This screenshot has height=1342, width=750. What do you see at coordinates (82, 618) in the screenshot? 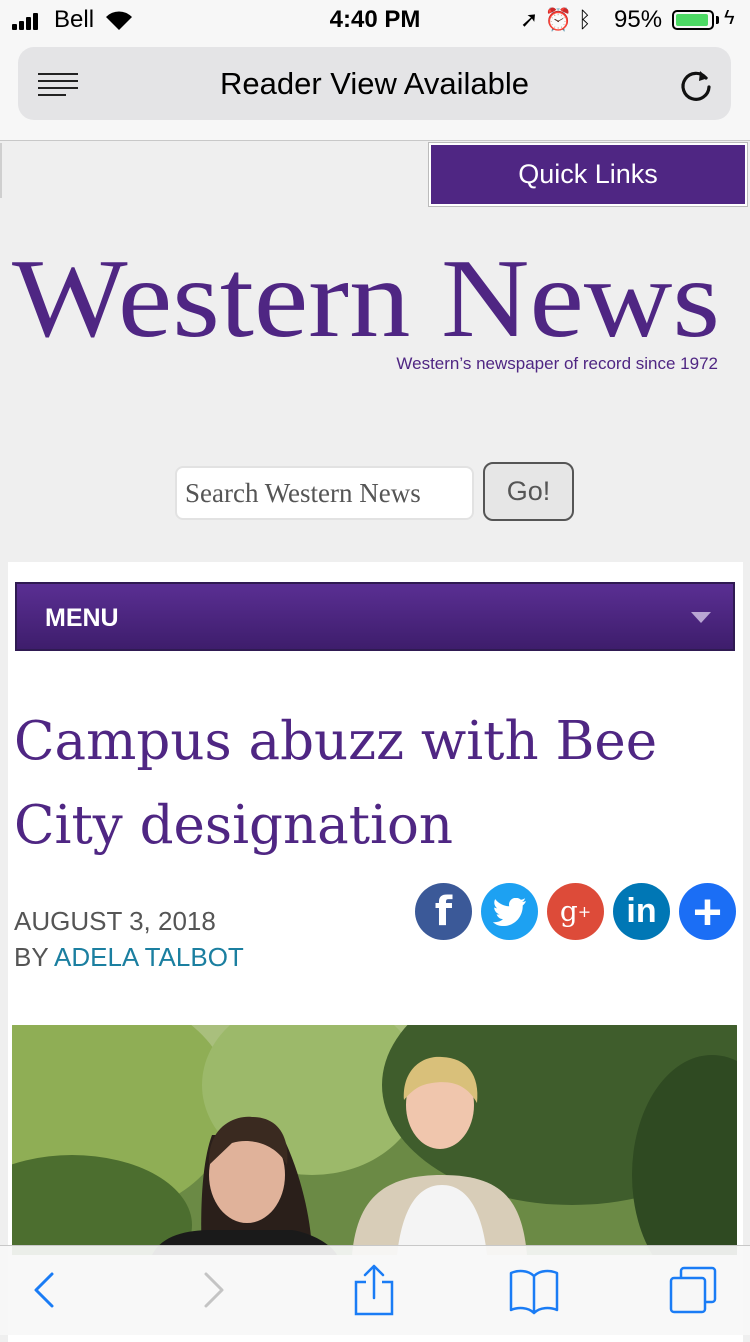
I see `menu-label: MENU` at bounding box center [82, 618].